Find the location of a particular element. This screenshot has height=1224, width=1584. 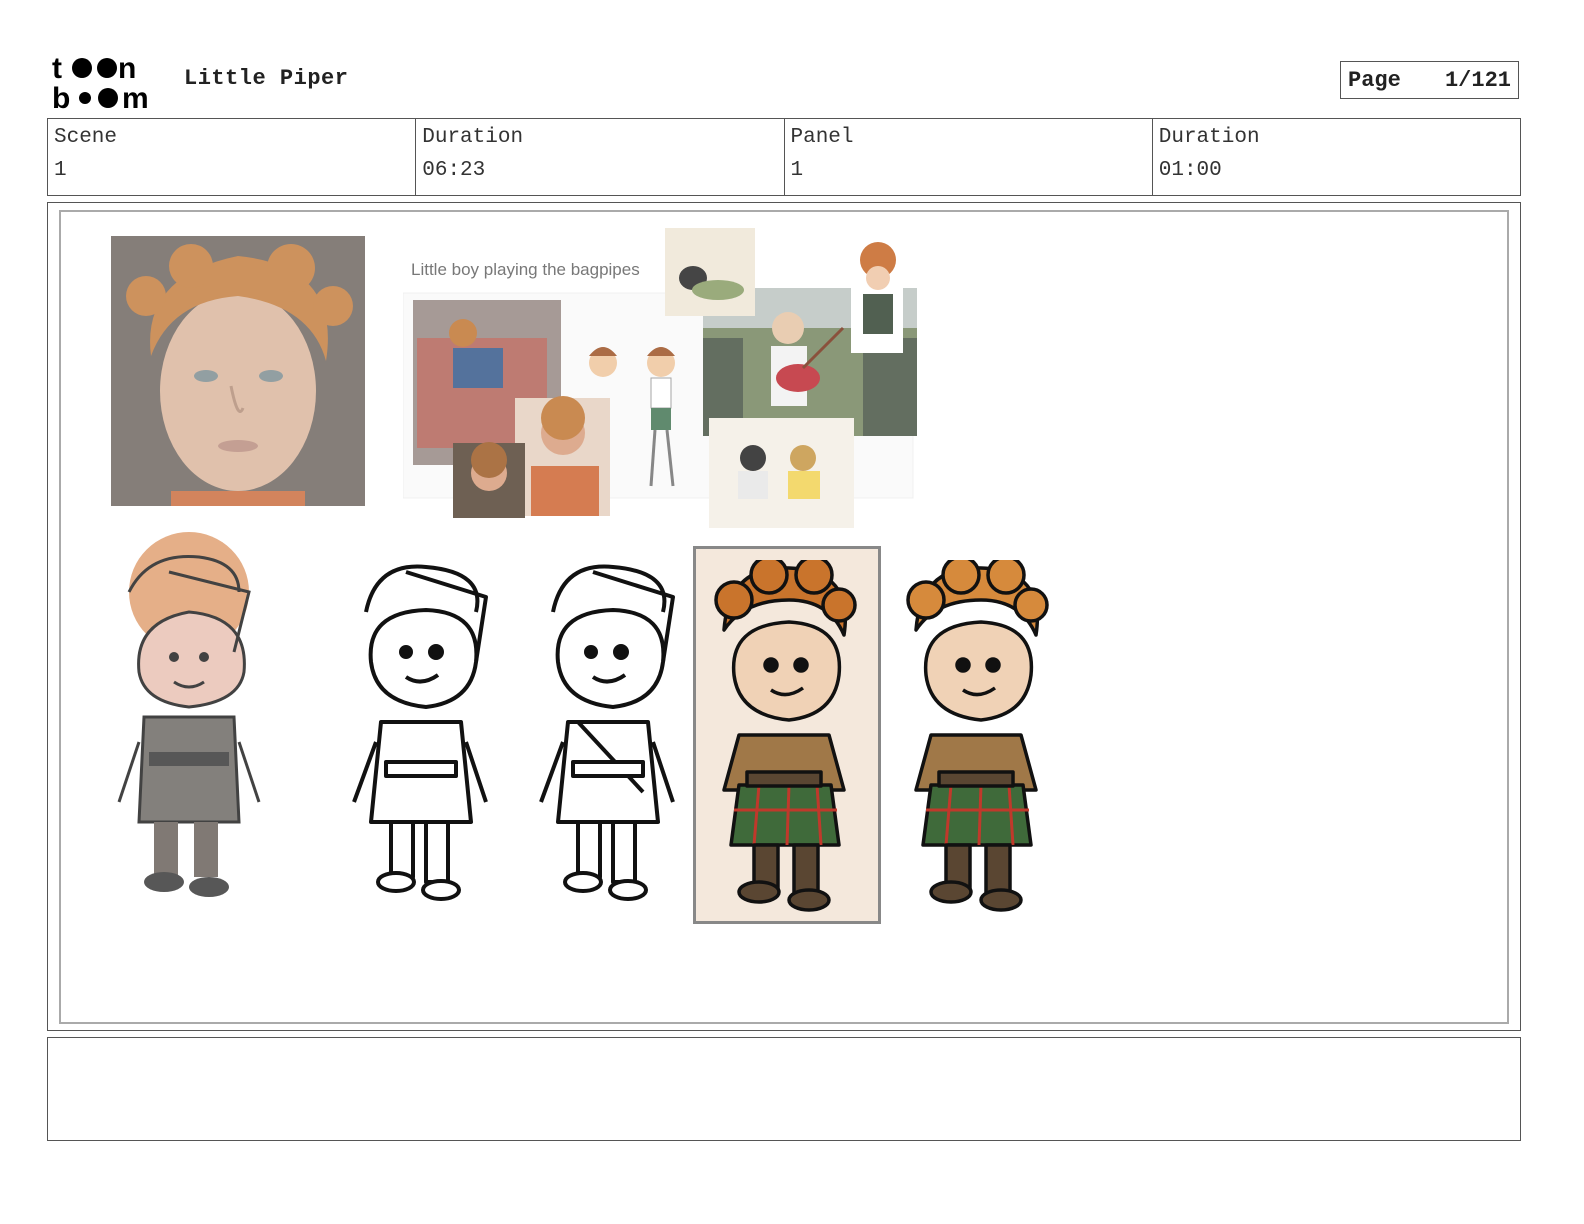

scene-cell: Scene 1 is located at coordinates (232, 157).